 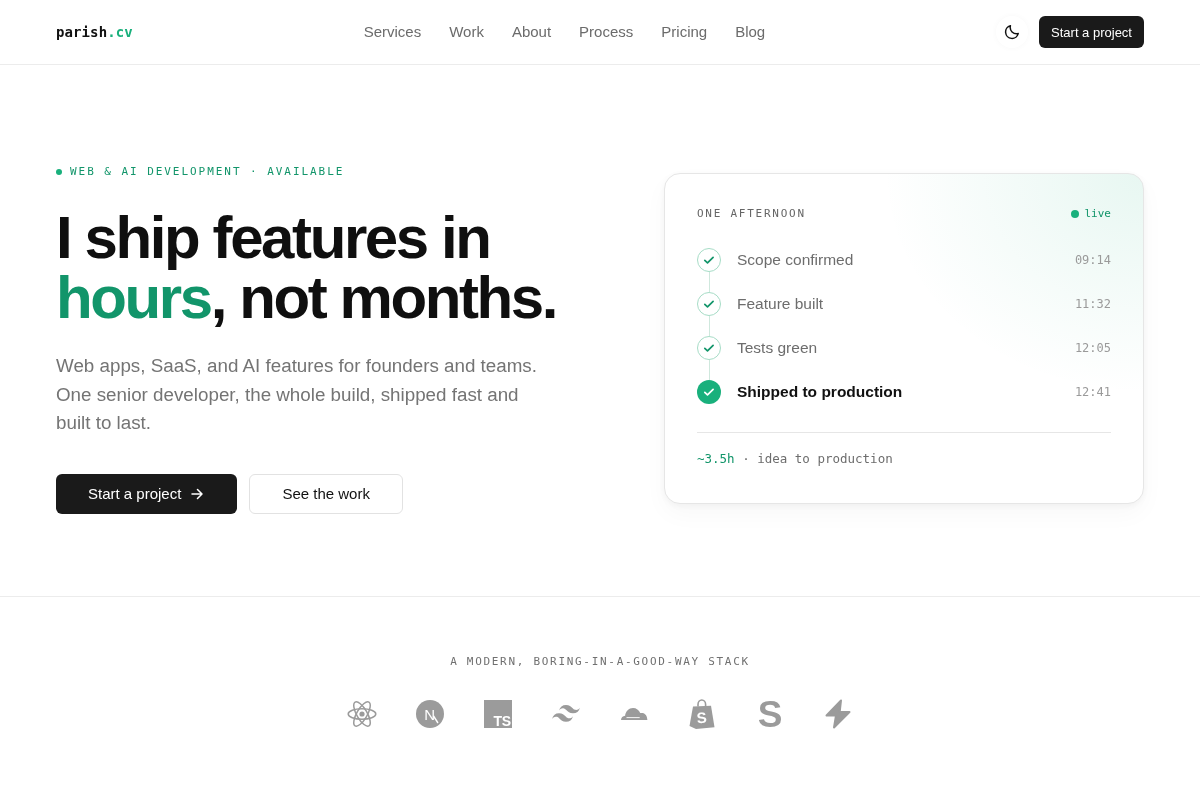 I want to click on eyebrow-text: WEB & AI DEVELOPMENT · AVAILABLE, so click(x=207, y=172).